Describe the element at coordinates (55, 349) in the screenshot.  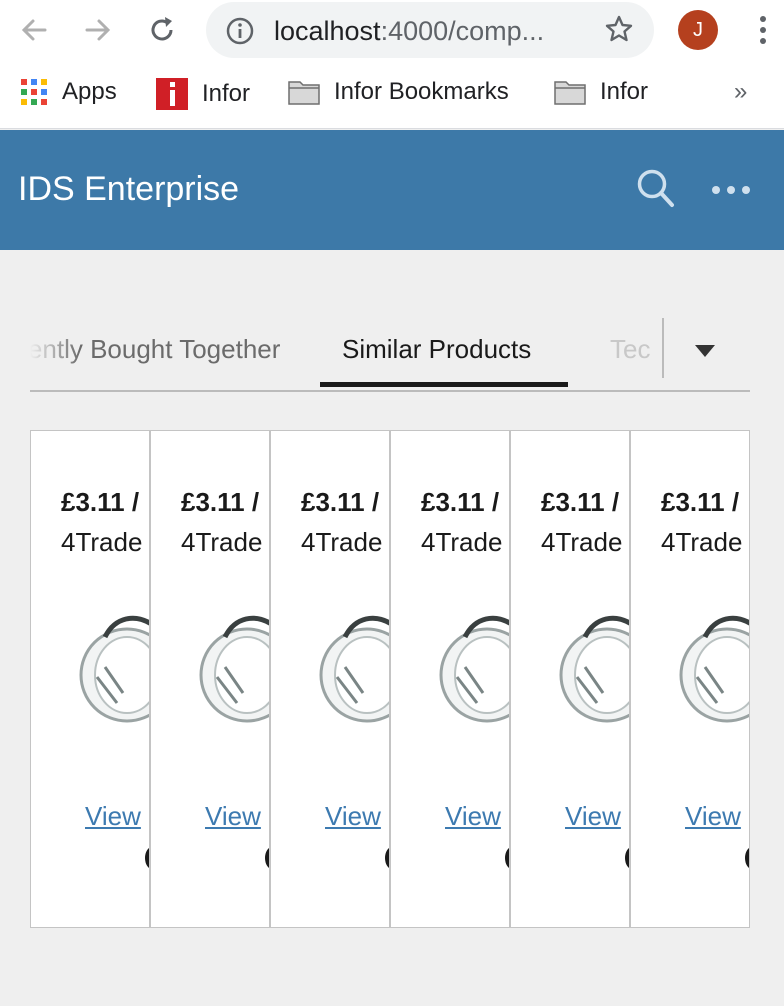
I see `tab-scroll-fade` at that location.